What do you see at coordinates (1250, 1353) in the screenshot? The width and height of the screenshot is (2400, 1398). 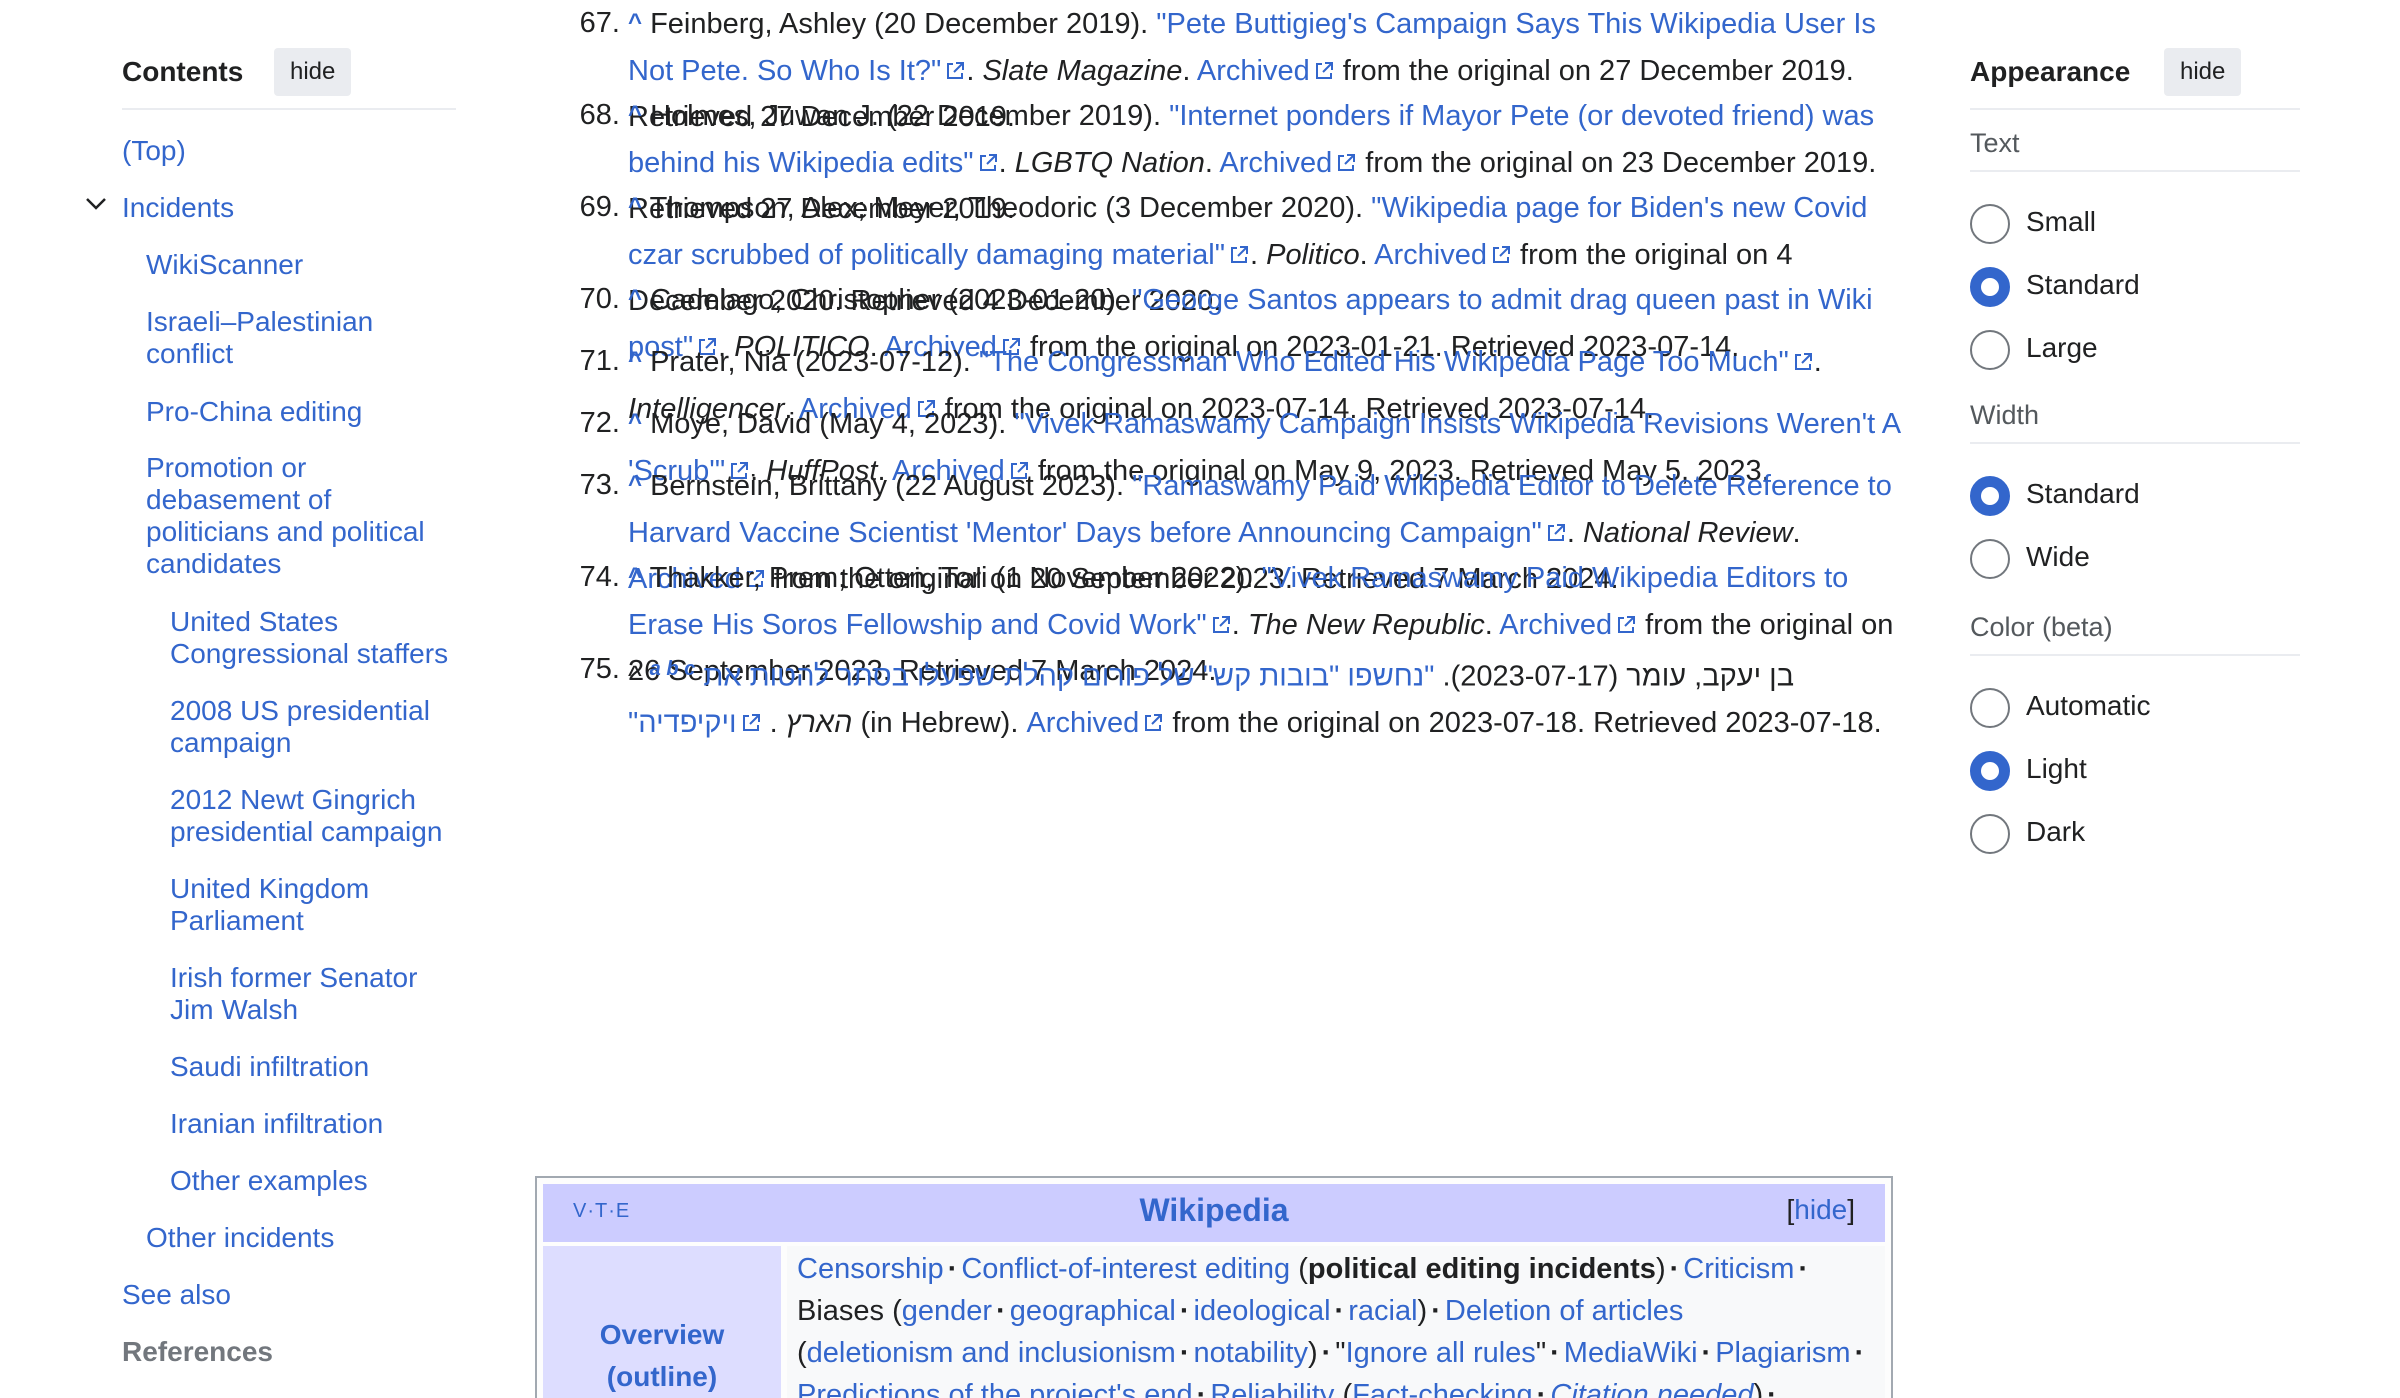 I see `navbox-link-notability: notability` at bounding box center [1250, 1353].